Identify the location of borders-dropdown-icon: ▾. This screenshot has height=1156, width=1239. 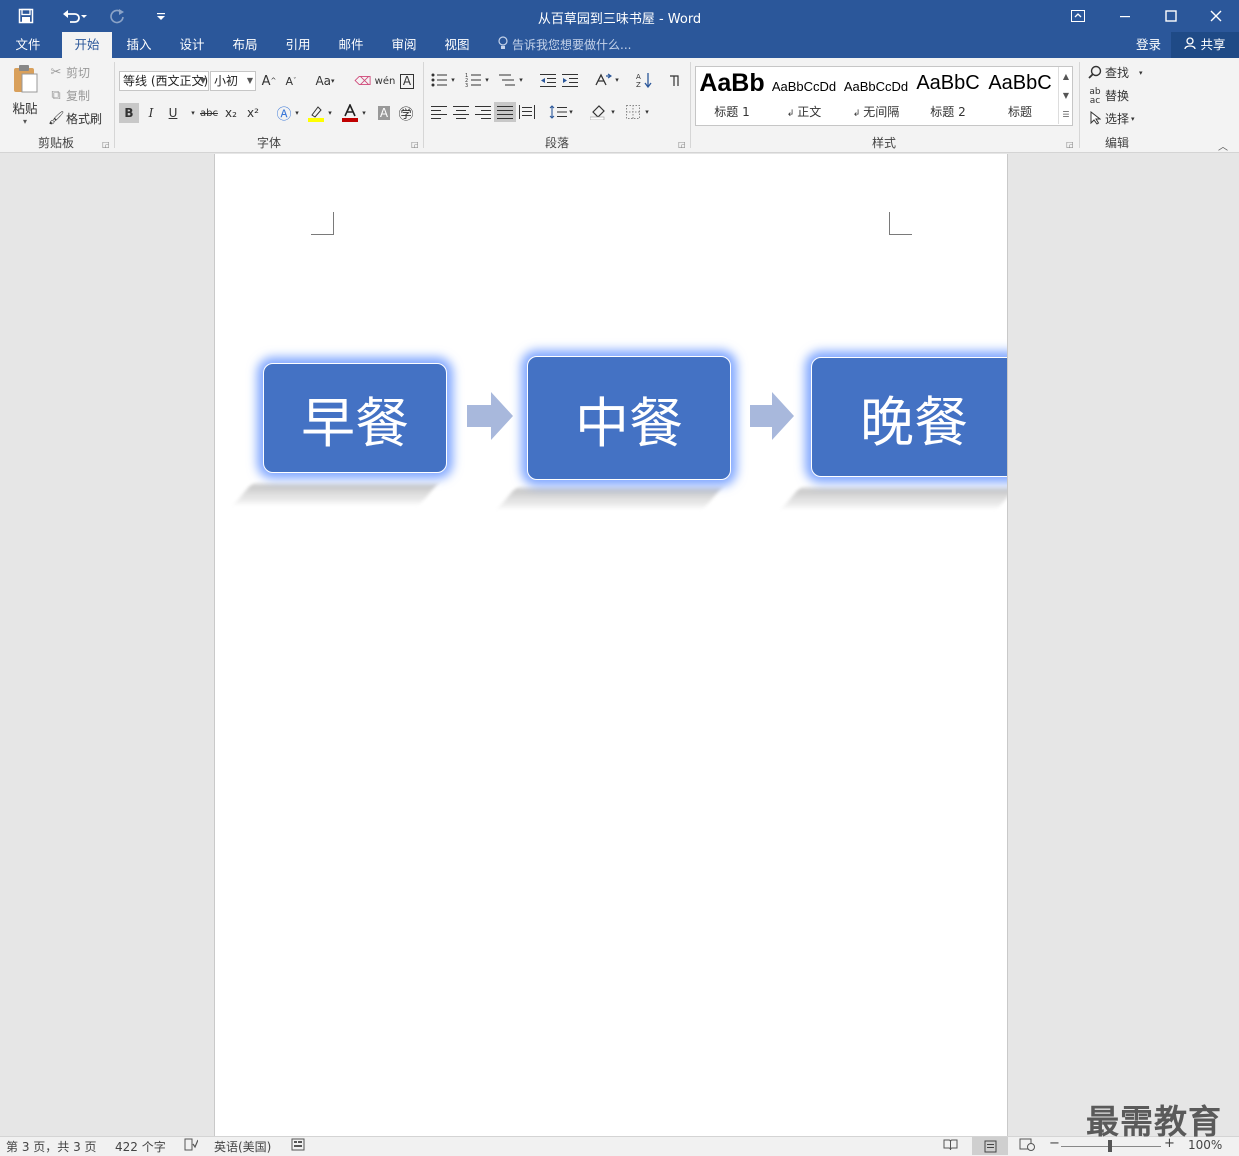
(647, 112).